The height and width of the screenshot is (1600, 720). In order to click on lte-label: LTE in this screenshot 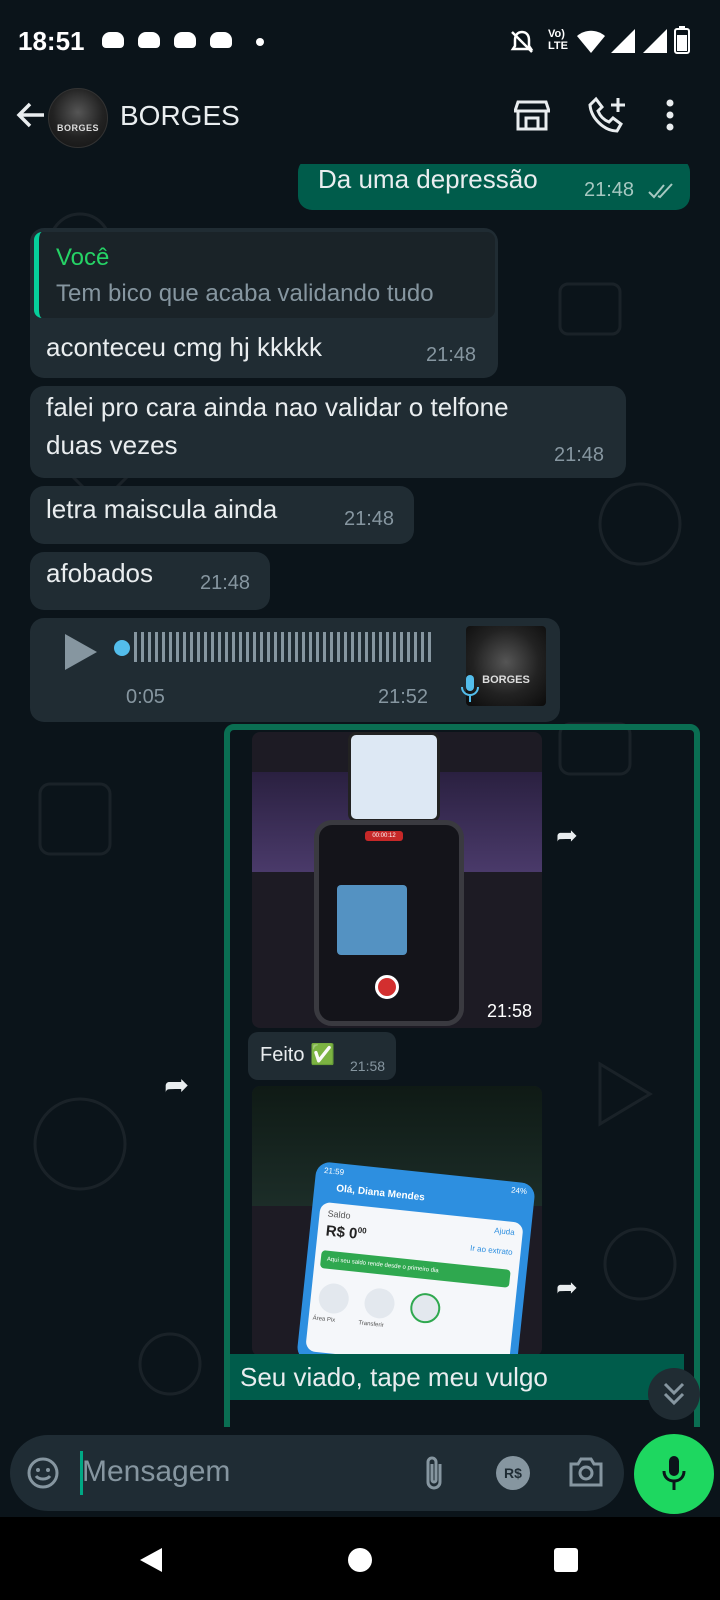, I will do `click(558, 46)`.